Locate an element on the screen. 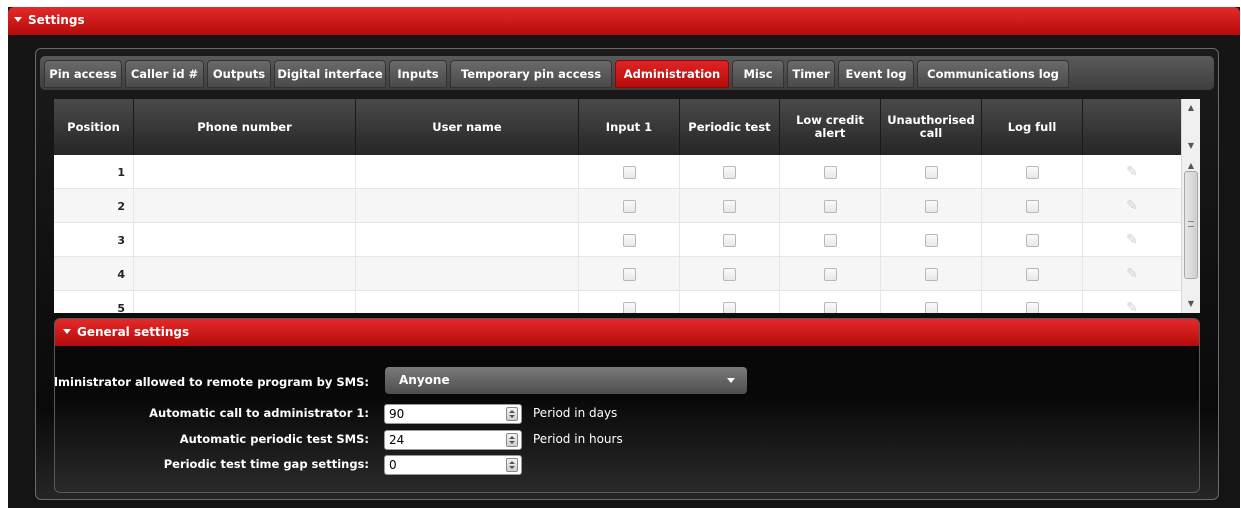 This screenshot has width=1241, height=508. time-gap-label: Periodic test time gap settings: is located at coordinates (266, 464).